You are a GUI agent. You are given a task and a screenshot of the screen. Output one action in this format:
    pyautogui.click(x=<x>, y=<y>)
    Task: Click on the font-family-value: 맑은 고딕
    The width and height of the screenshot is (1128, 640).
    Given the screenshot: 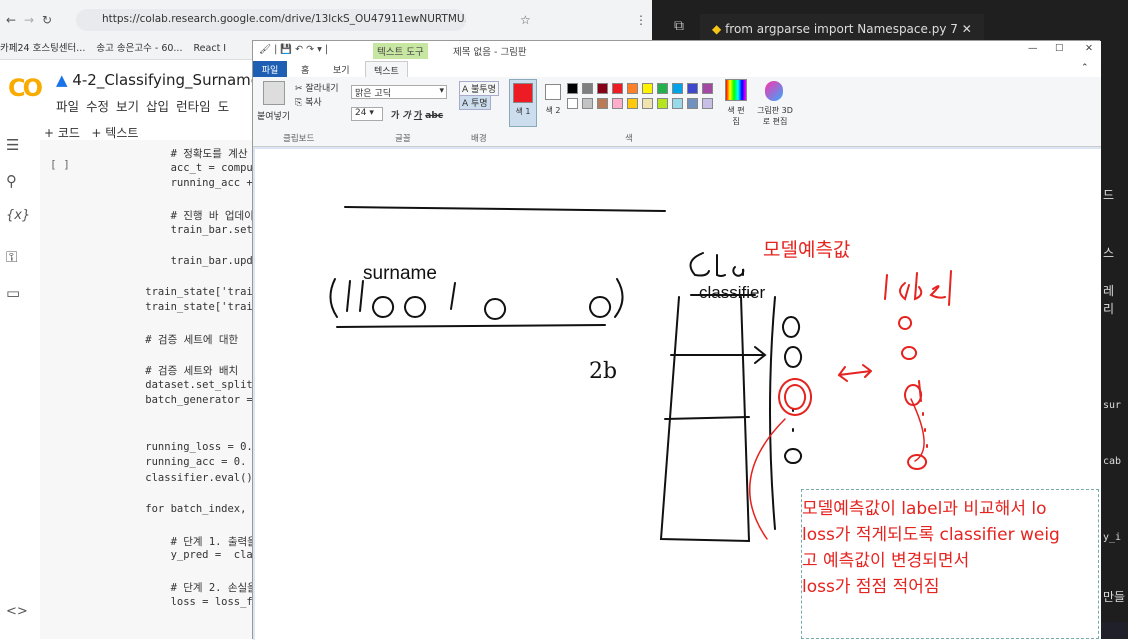 What is the action you would take?
    pyautogui.click(x=373, y=94)
    